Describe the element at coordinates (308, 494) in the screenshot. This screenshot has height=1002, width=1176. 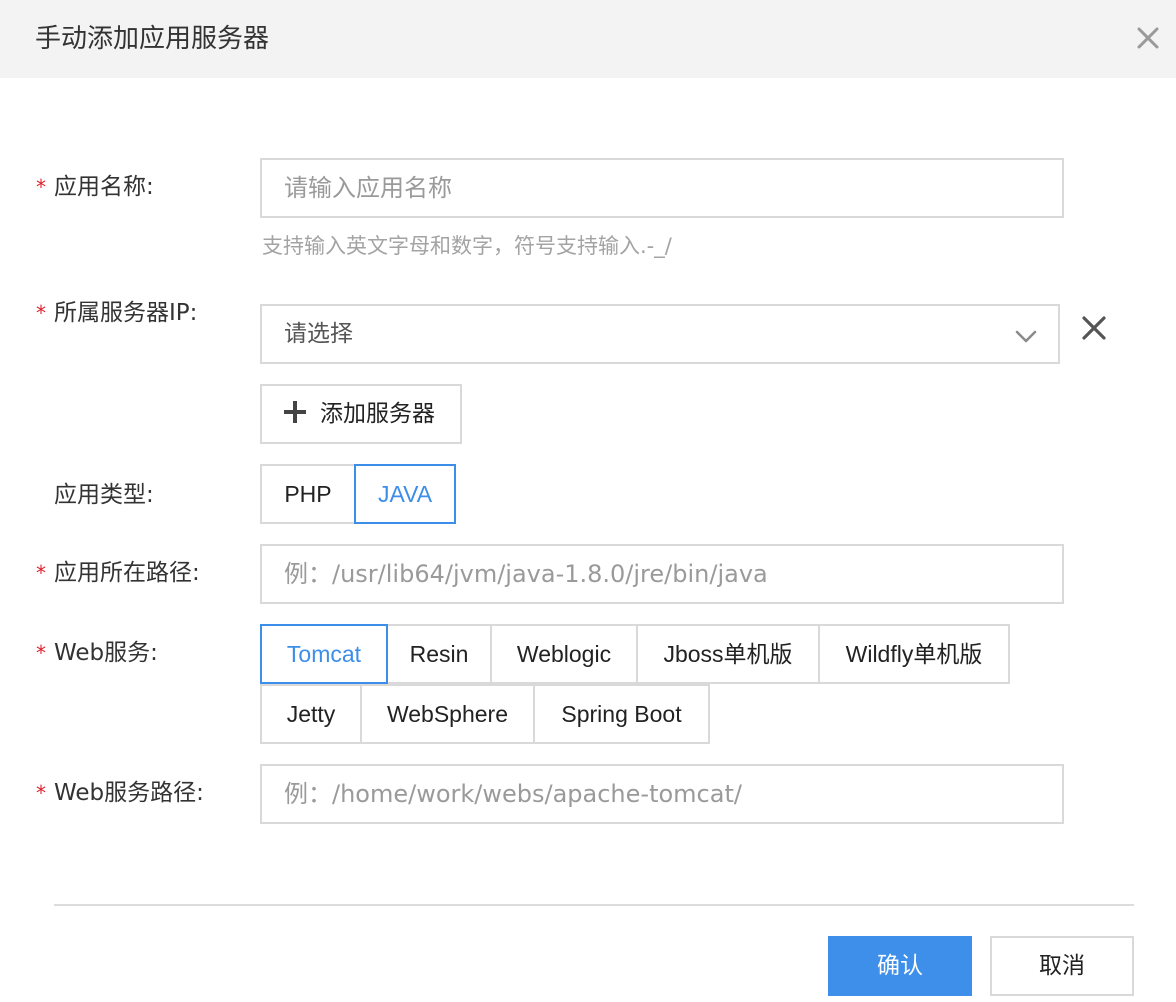
I see `app-type-option-php: PHP` at that location.